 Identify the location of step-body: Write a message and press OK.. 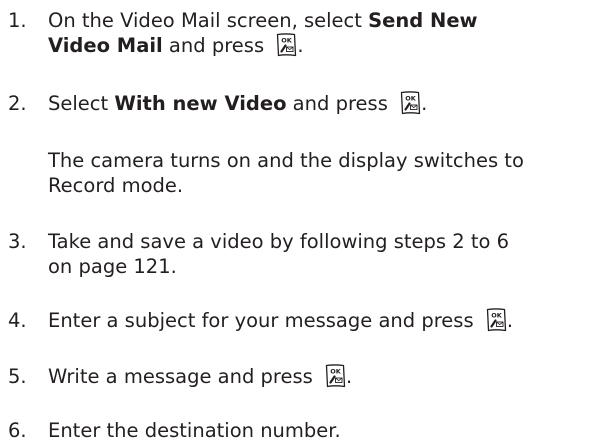
(329, 376).